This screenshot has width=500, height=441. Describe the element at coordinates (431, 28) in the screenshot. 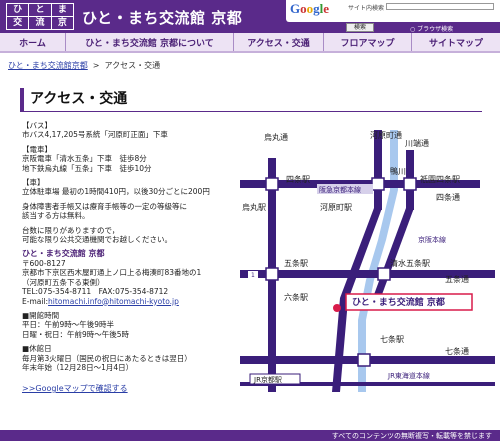

I see `search-scope-radio: ○ ブラウザ検索` at that location.